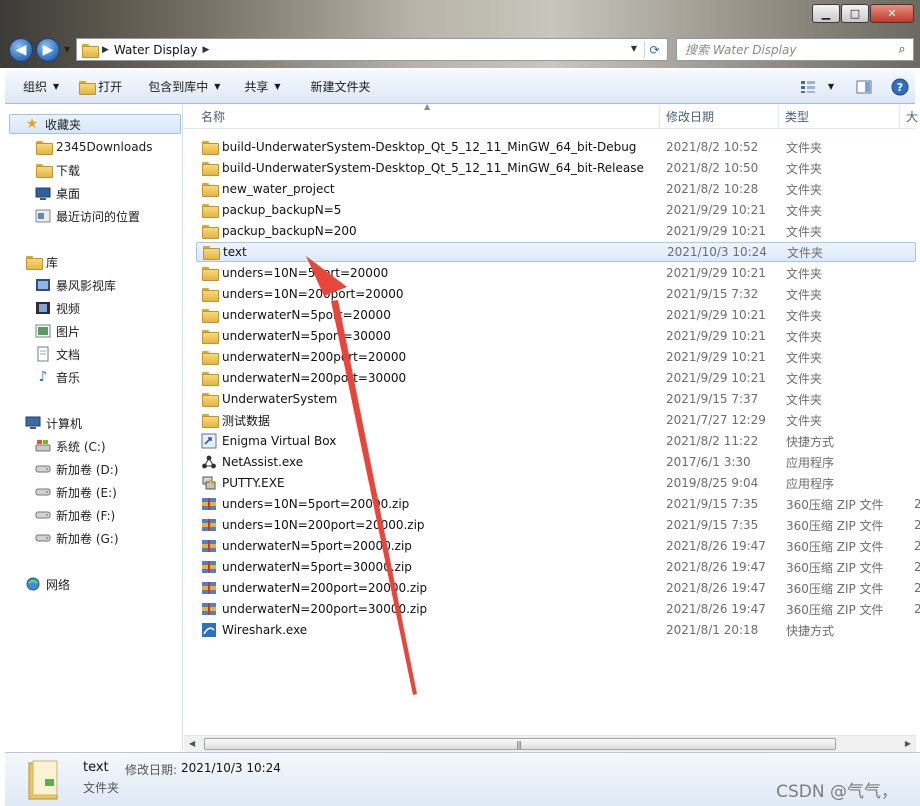 The height and width of the screenshot is (806, 920). Describe the element at coordinates (260, 86) in the screenshot. I see `share-button: 共享 ▼` at that location.